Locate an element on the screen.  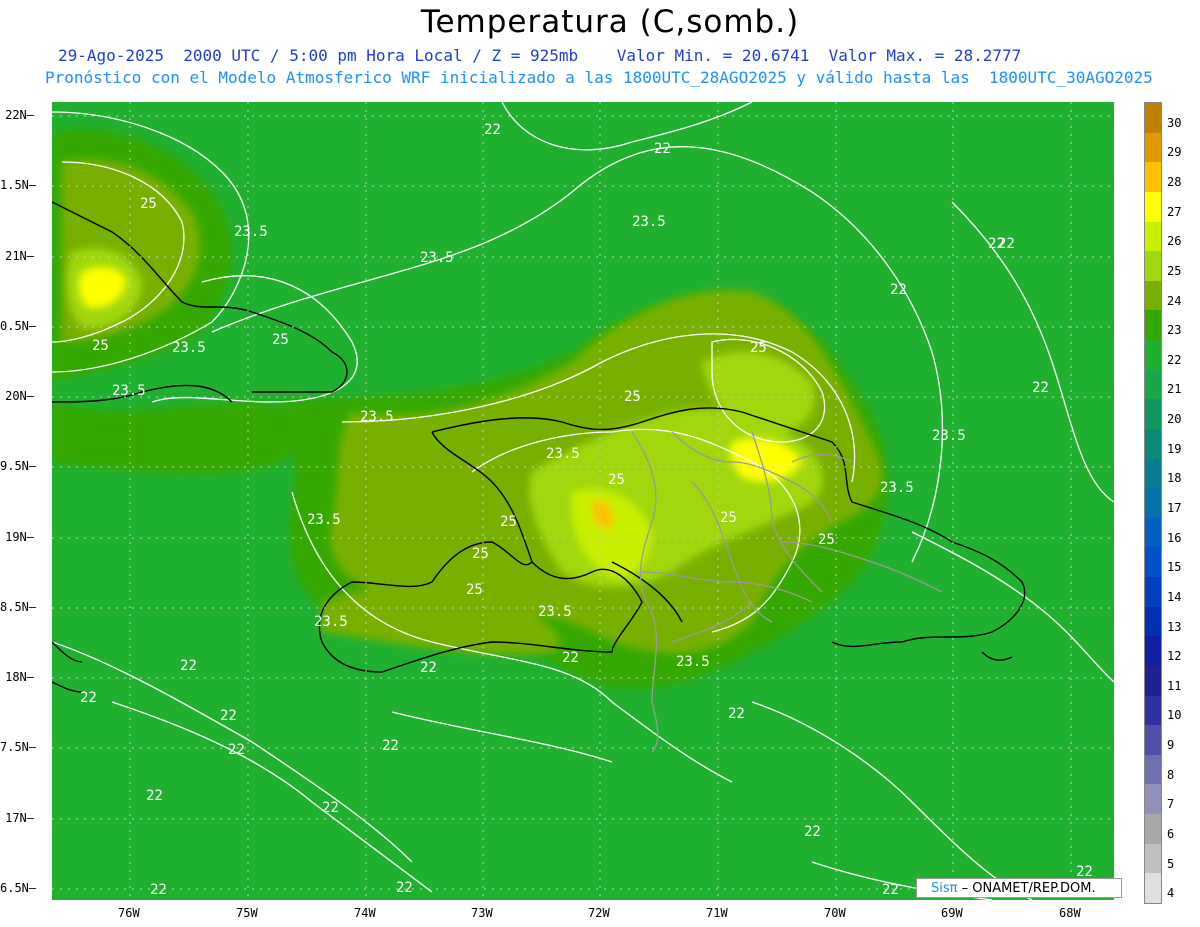
colorbar-label: 24 is located at coordinates (1174, 300).